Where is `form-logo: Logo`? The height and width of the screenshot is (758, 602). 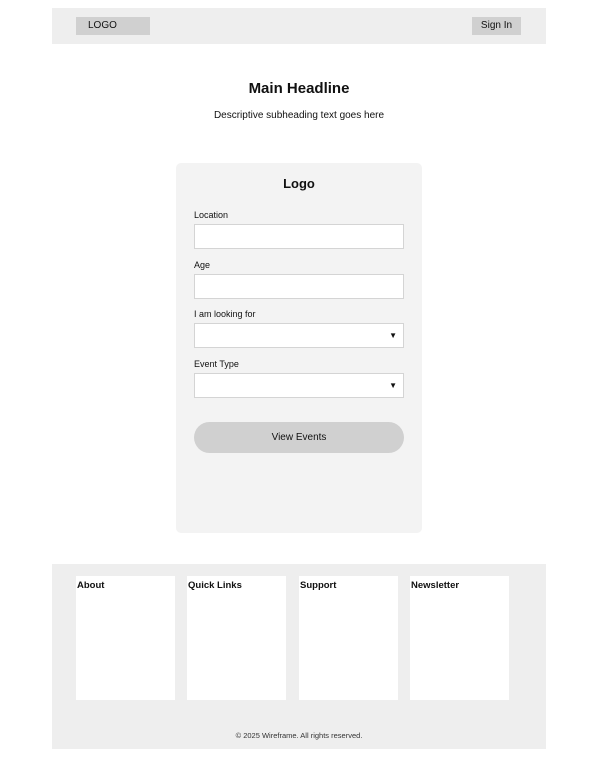
form-logo: Logo is located at coordinates (299, 183).